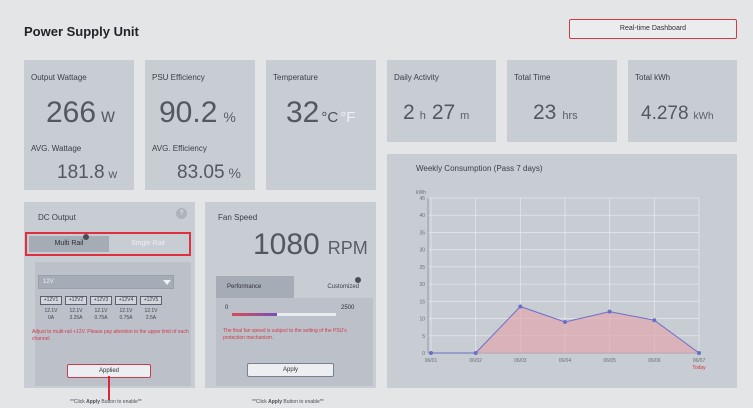 This screenshot has height=408, width=753. What do you see at coordinates (520, 361) in the screenshot?
I see `x-tick-label: 06/03` at bounding box center [520, 361].